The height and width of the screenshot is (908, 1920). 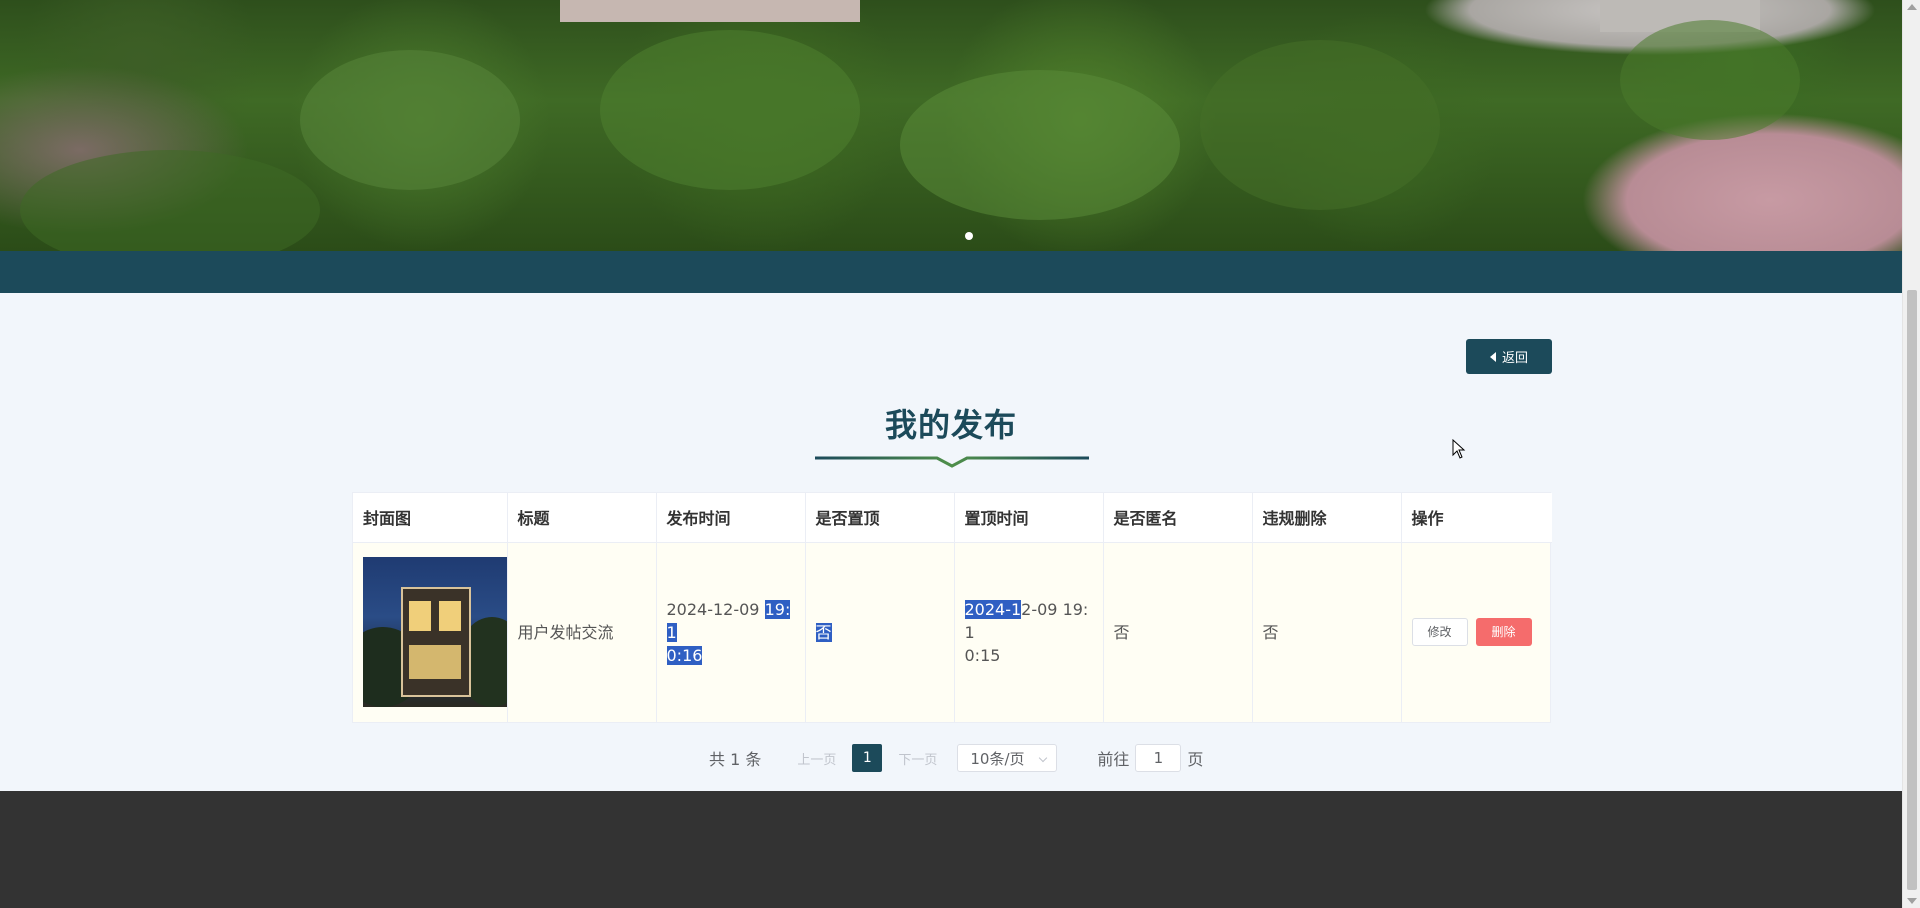 What do you see at coordinates (1327, 632) in the screenshot?
I see `violation-deleted-value: 否` at bounding box center [1327, 632].